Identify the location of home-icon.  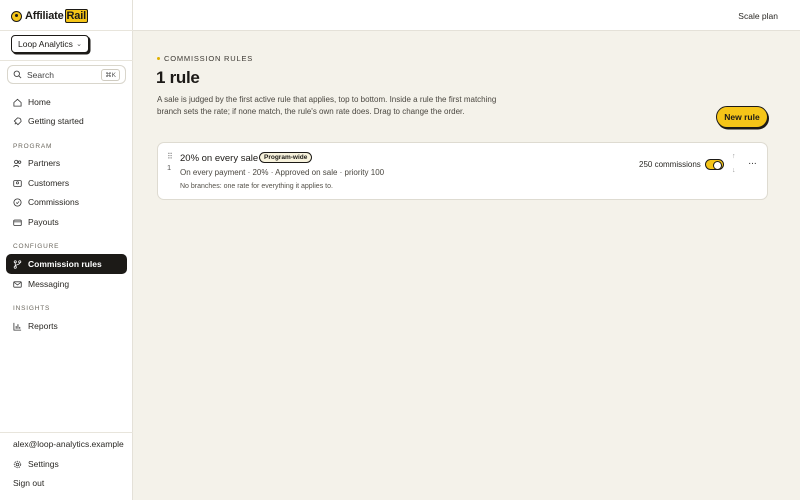
(17, 102).